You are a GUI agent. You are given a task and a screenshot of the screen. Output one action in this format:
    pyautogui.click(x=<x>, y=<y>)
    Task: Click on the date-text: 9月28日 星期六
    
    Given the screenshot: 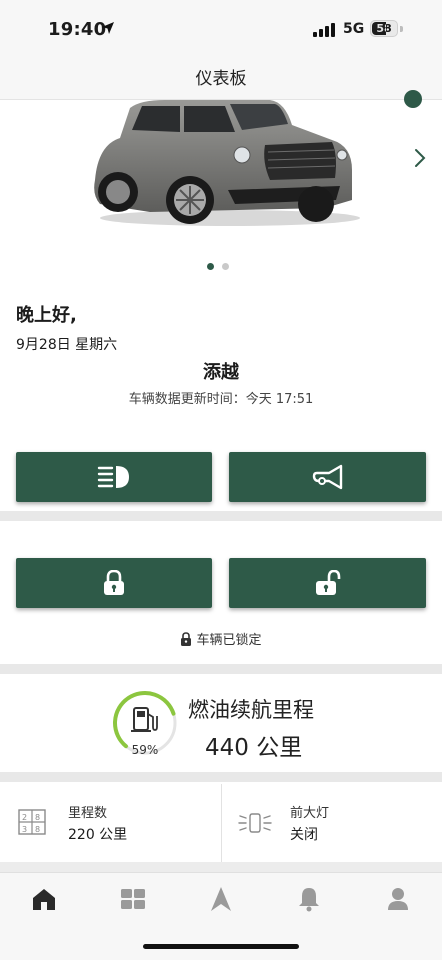 What is the action you would take?
    pyautogui.click(x=67, y=345)
    